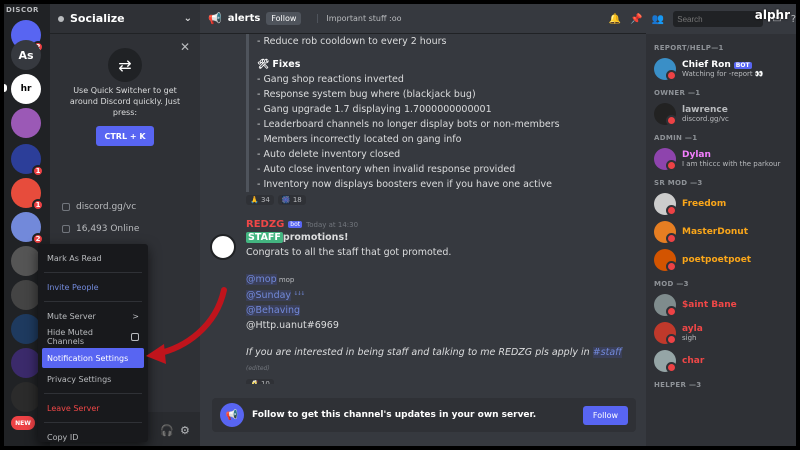  I want to click on role-header: MOD —3, so click(671, 284).